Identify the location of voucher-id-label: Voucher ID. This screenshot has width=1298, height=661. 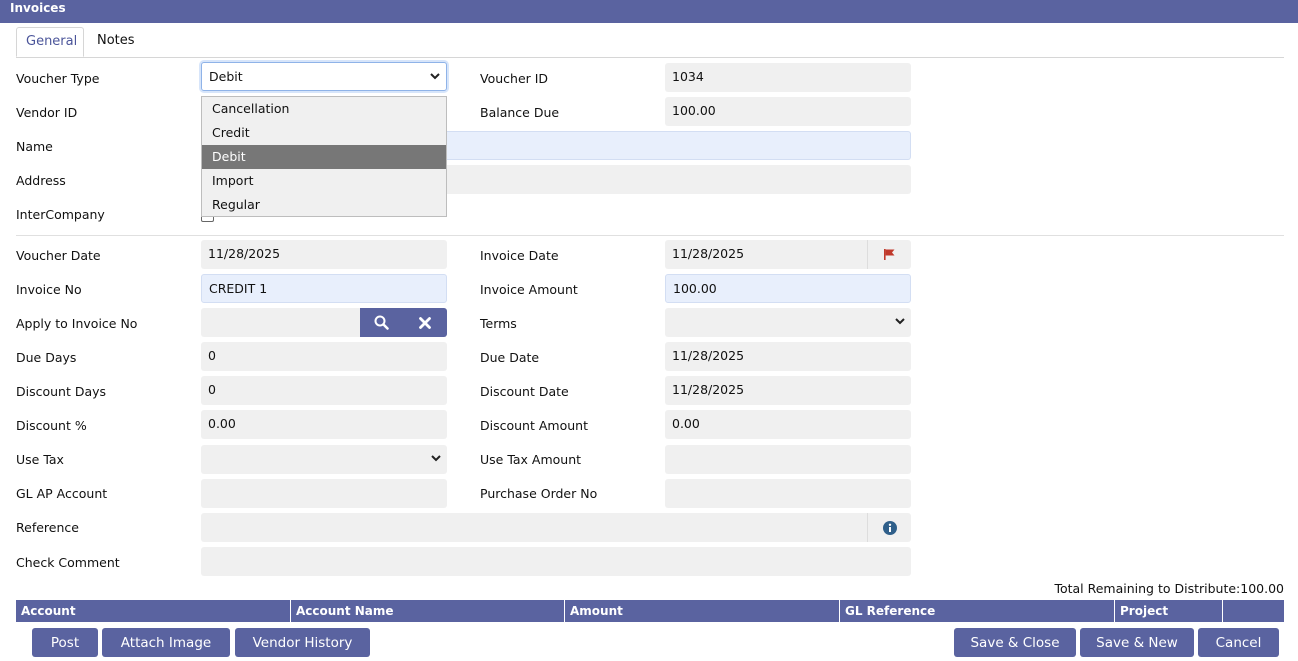
(514, 78).